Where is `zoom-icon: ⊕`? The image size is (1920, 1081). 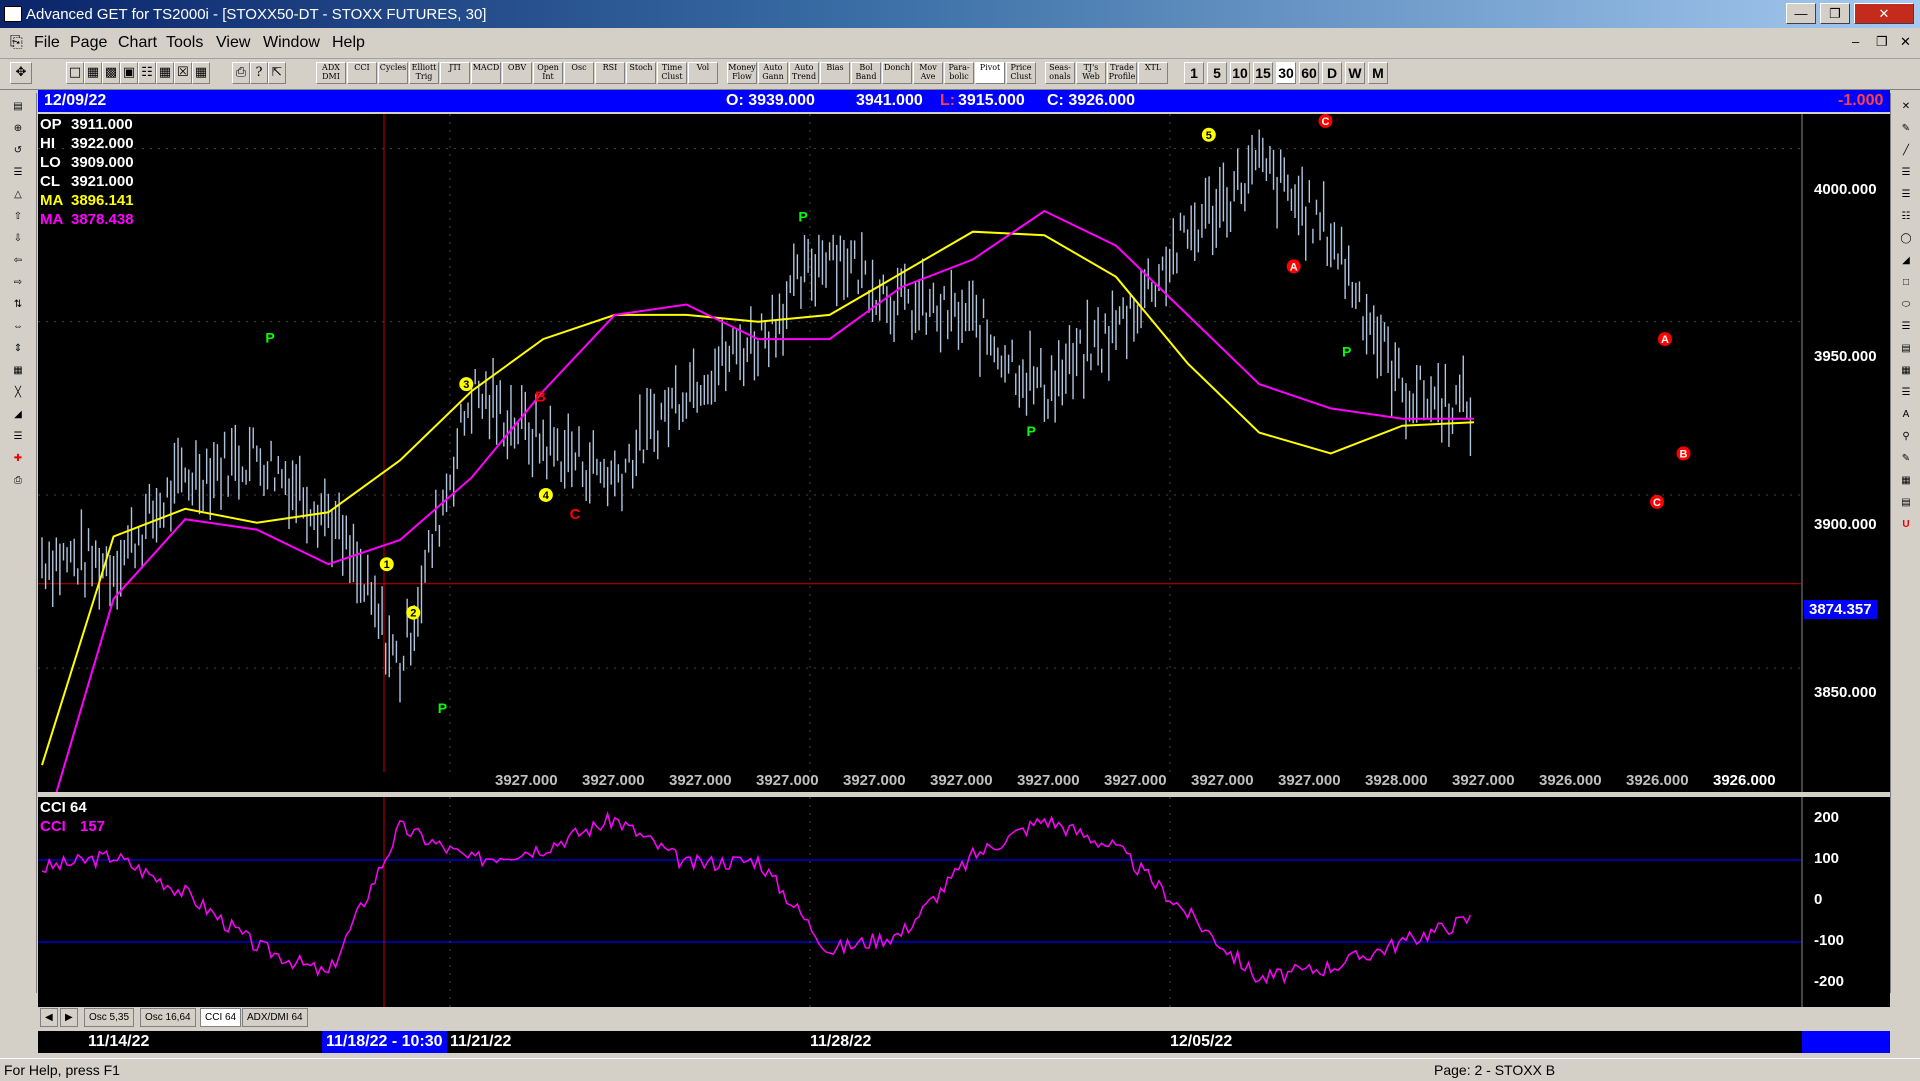
zoom-icon: ⊕ is located at coordinates (18, 128).